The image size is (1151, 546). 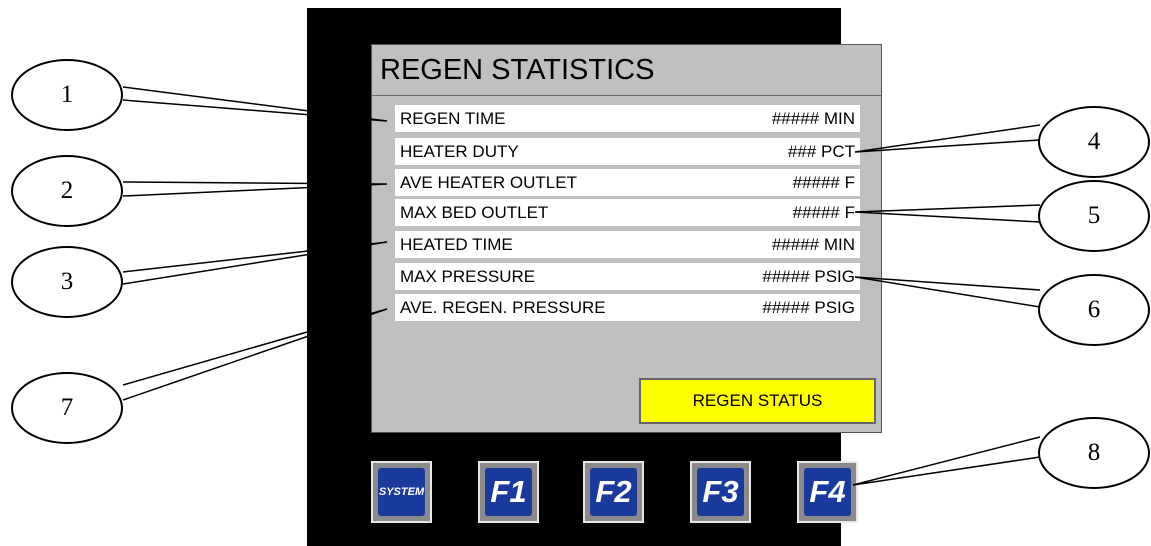 I want to click on callout-1: 1, so click(x=67, y=95).